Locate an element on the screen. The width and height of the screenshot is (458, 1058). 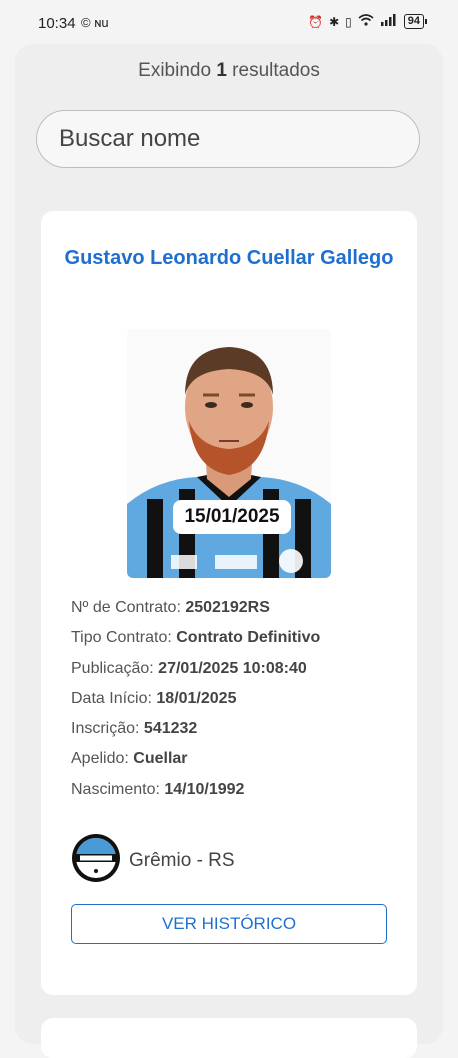
club-name: Grêmio - RS is located at coordinates (182, 860).